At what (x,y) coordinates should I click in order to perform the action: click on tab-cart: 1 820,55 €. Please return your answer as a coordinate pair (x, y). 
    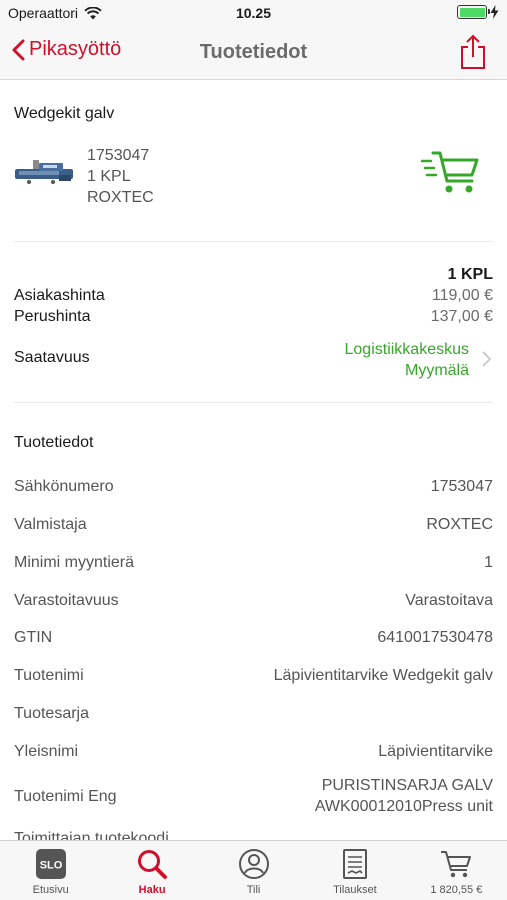
    Looking at the image, I should click on (456, 870).